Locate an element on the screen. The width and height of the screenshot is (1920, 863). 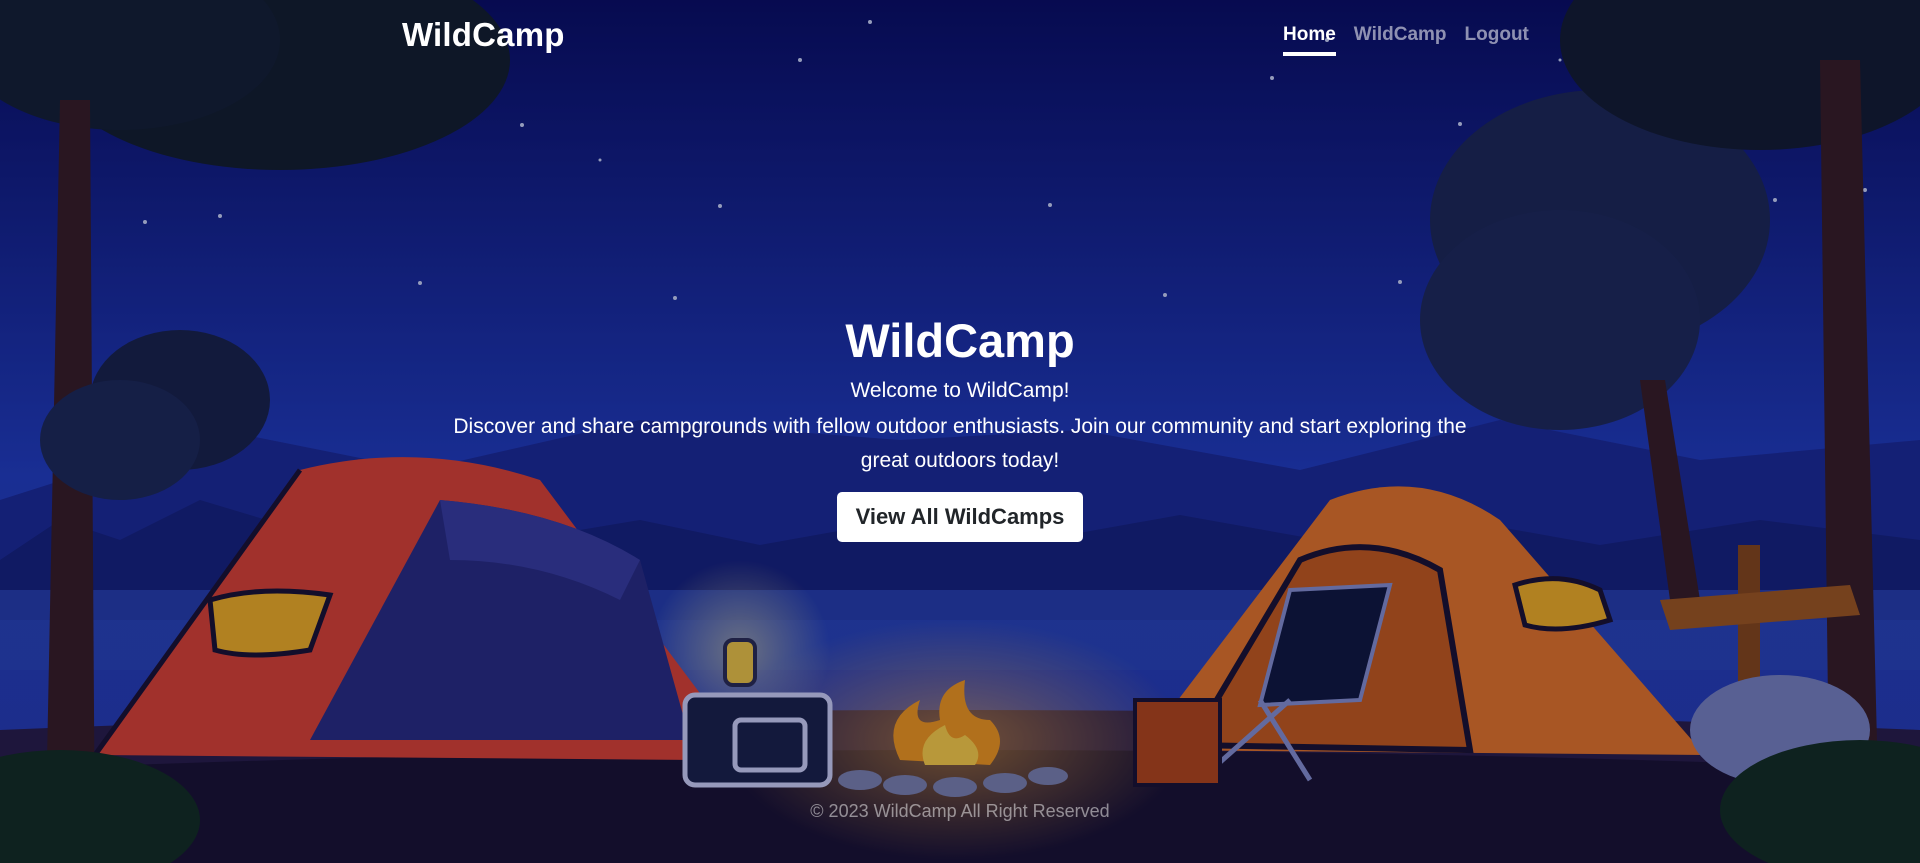
hero-title: WildCamp is located at coordinates (960, 340).